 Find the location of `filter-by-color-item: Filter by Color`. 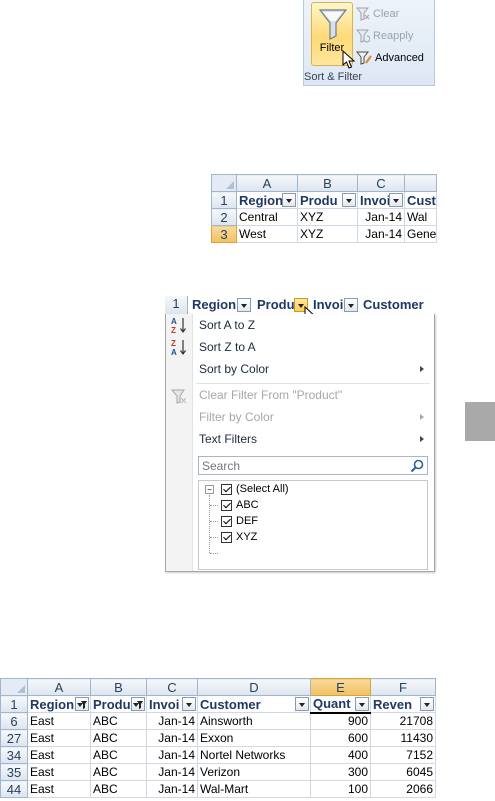

filter-by-color-item: Filter by Color is located at coordinates (313, 417).